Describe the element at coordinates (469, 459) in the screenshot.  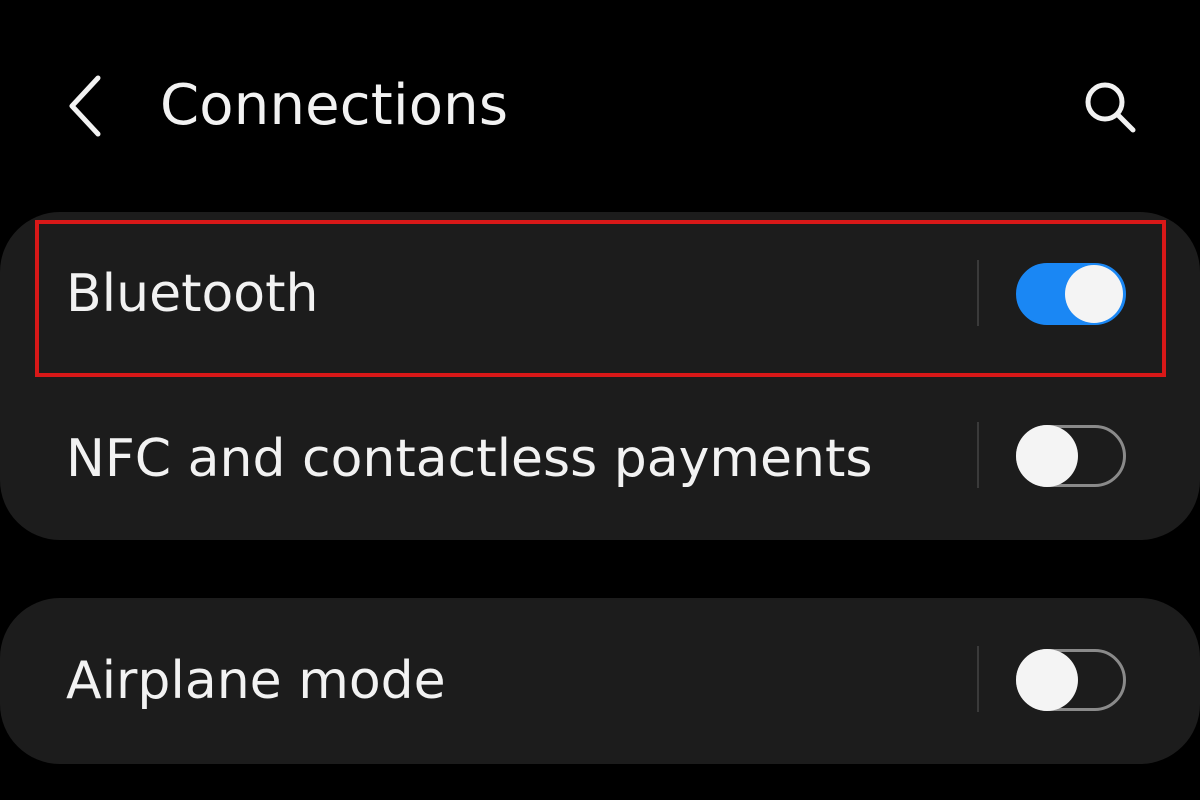
I see `setting-label-nfc: NFC and contactless payments` at that location.